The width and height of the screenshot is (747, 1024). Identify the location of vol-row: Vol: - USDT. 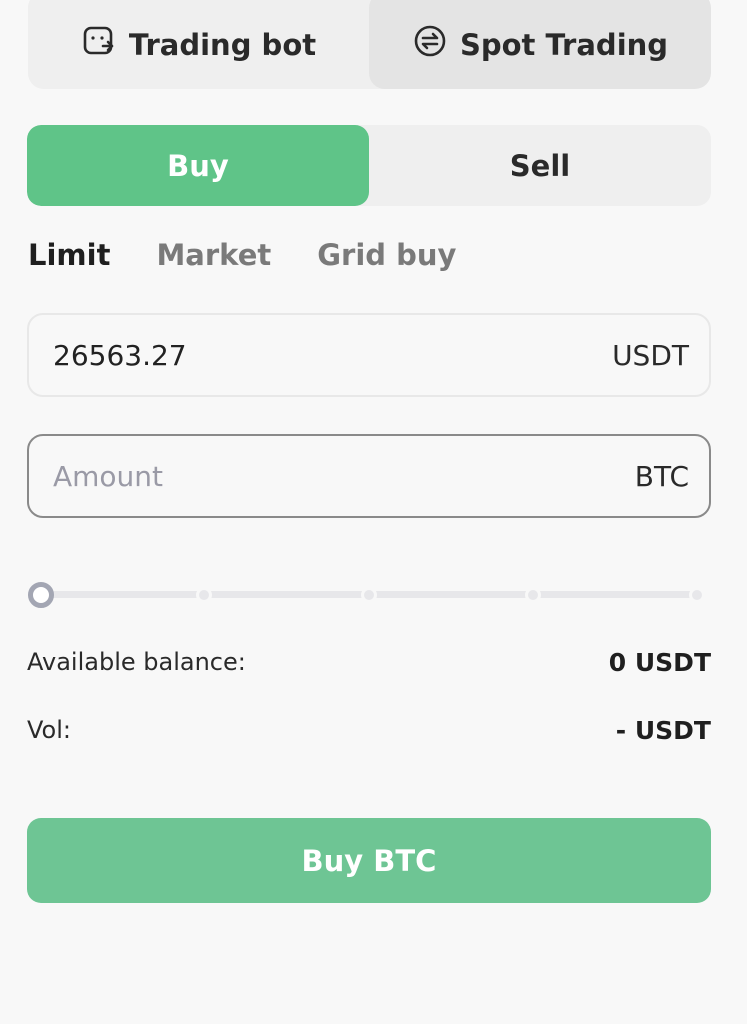
(369, 730).